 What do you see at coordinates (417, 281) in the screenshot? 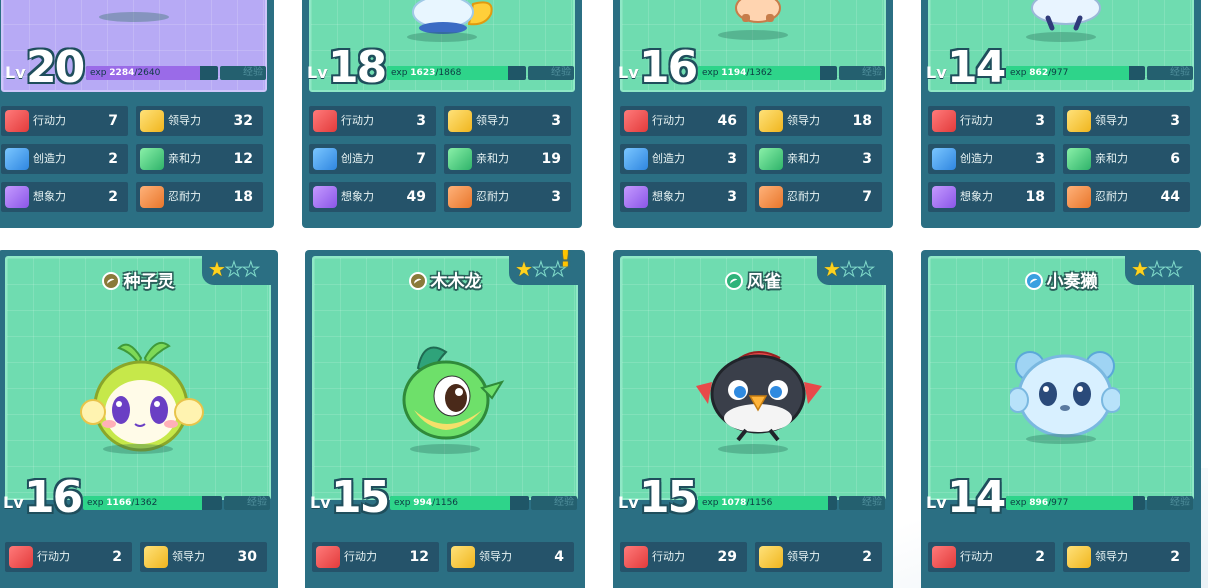
I see `grass-type-icon` at bounding box center [417, 281].